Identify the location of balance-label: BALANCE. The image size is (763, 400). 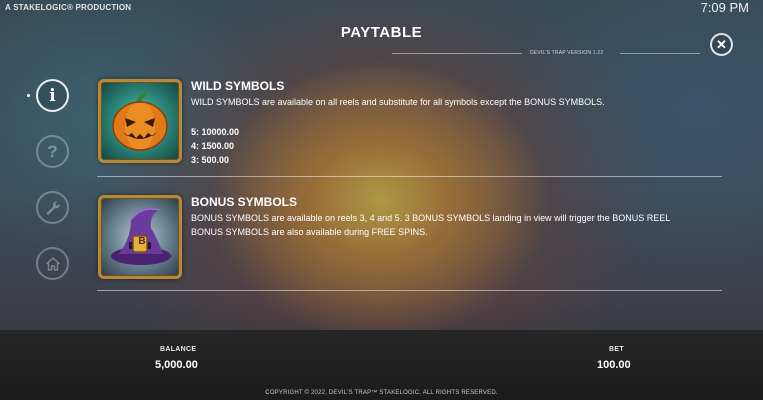
(178, 349).